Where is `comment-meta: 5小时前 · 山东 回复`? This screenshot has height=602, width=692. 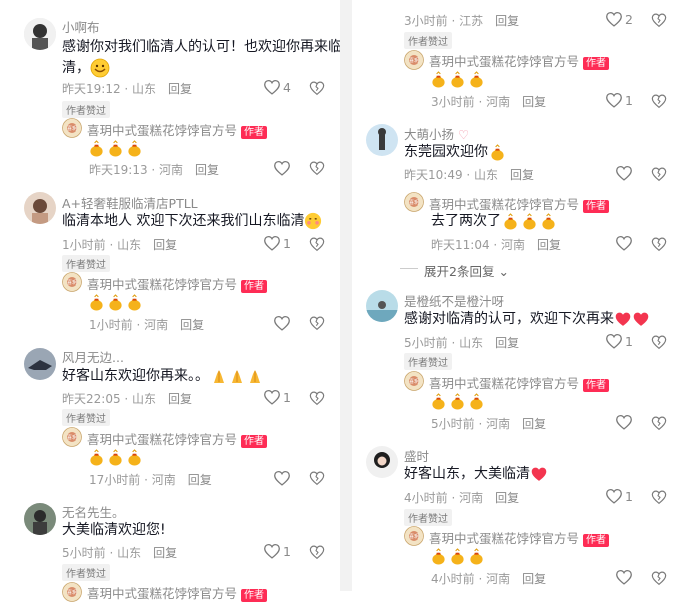
comment-meta: 5小时前 · 山东 回复 is located at coordinates (120, 553).